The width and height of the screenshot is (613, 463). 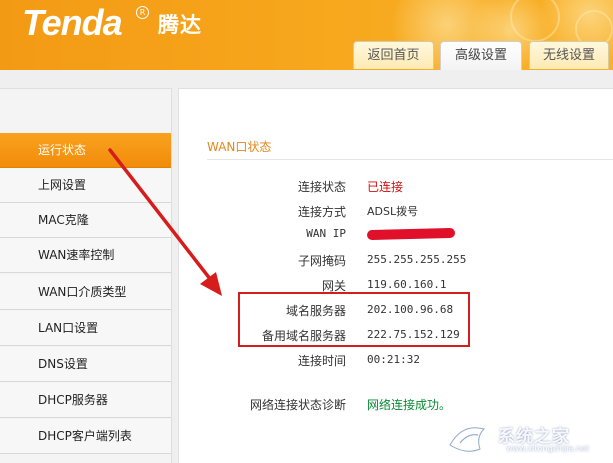 I want to click on sidebar-item-lan-settings: LAN口设置, so click(x=85, y=328).